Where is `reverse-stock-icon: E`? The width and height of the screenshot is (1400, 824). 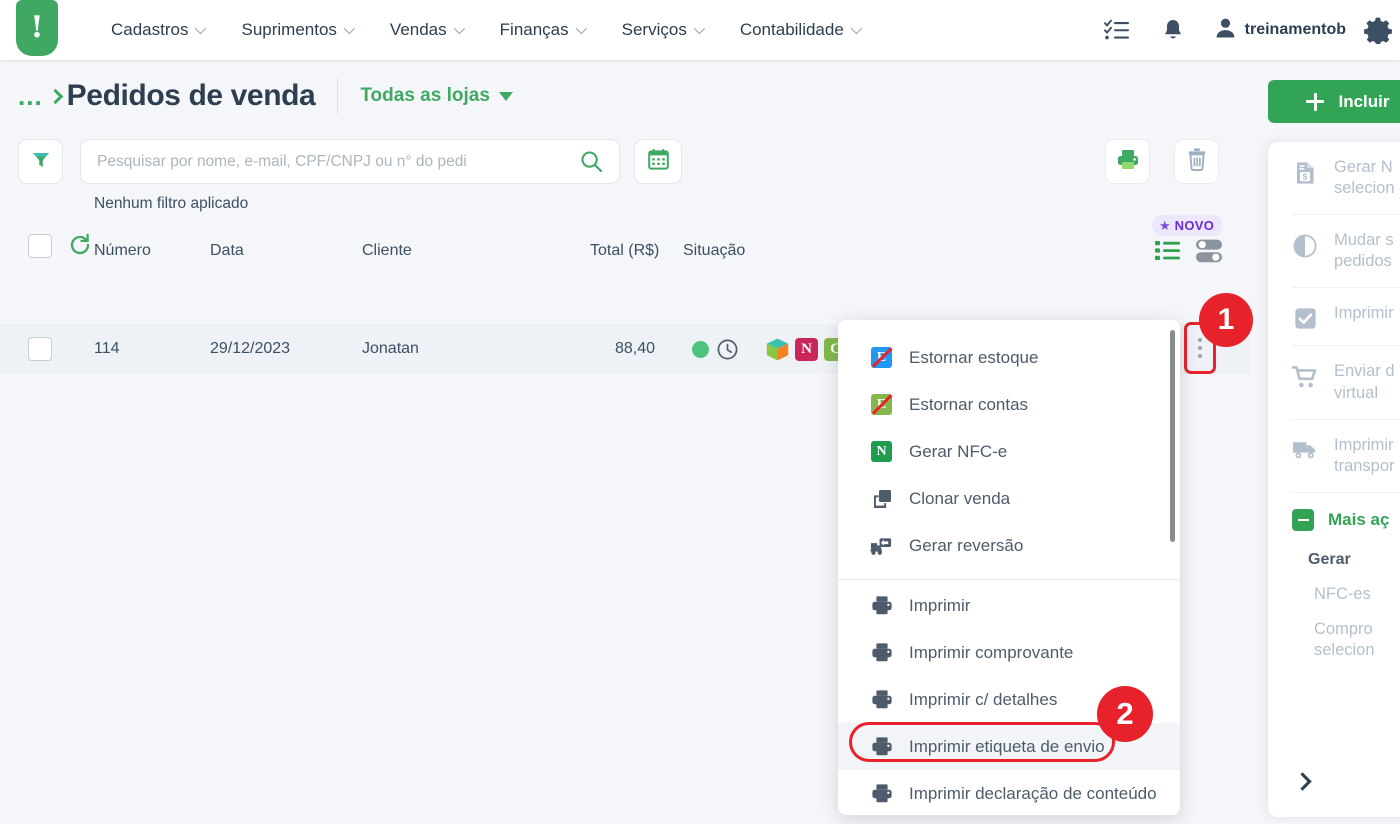
reverse-stock-icon: E is located at coordinates (881, 357).